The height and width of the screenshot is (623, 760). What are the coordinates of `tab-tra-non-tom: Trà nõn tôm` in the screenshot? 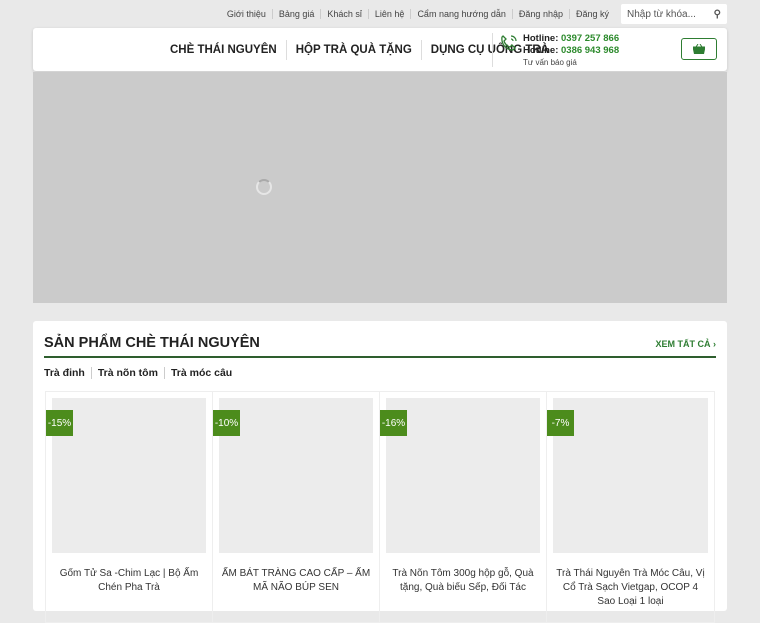 It's located at (127, 373).